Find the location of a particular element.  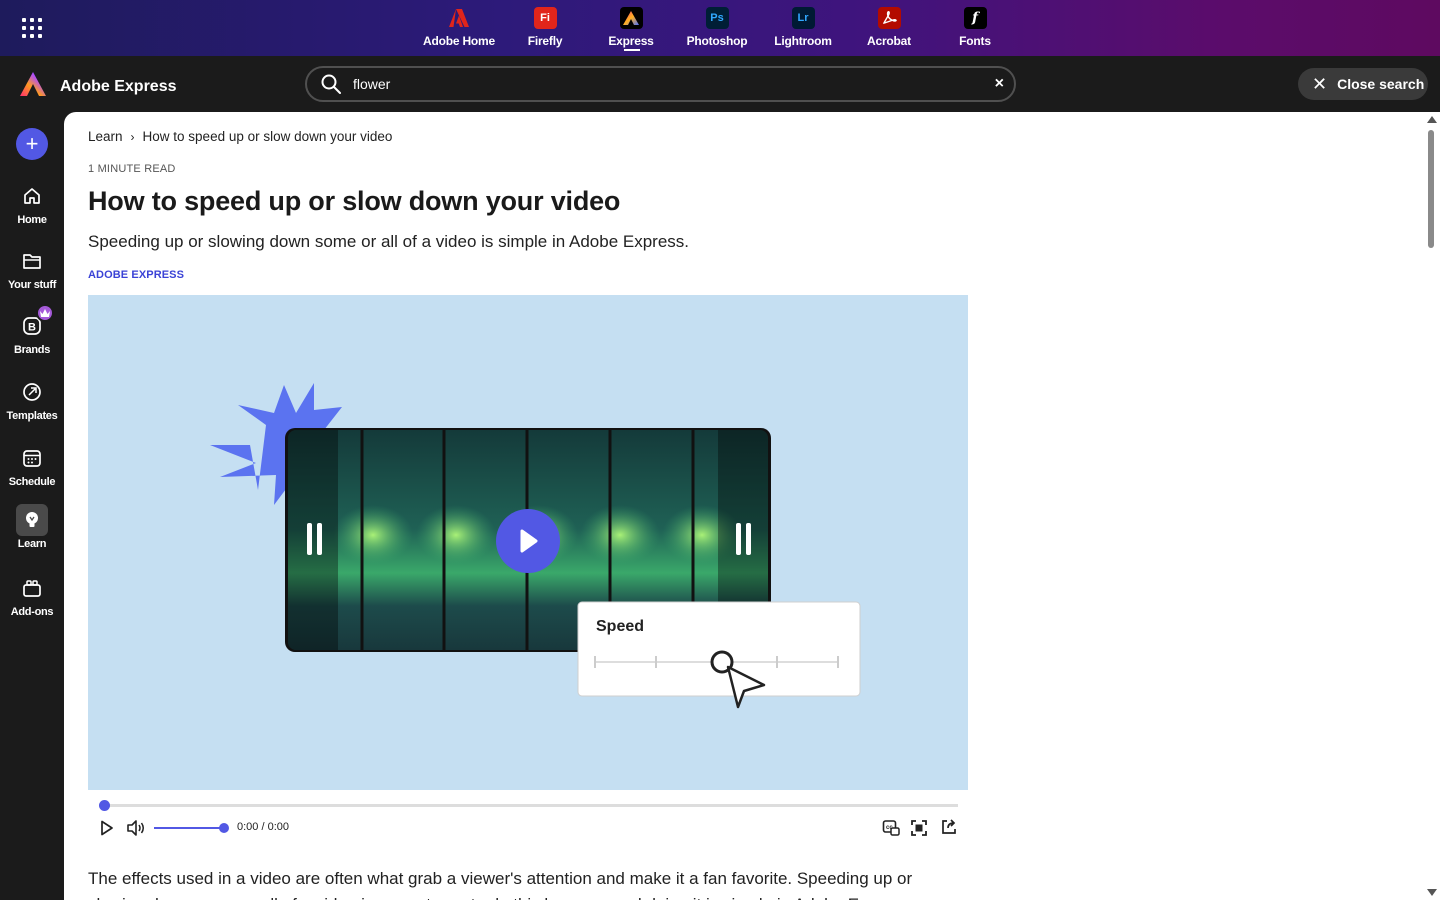

rail-label: Home is located at coordinates (32, 220).